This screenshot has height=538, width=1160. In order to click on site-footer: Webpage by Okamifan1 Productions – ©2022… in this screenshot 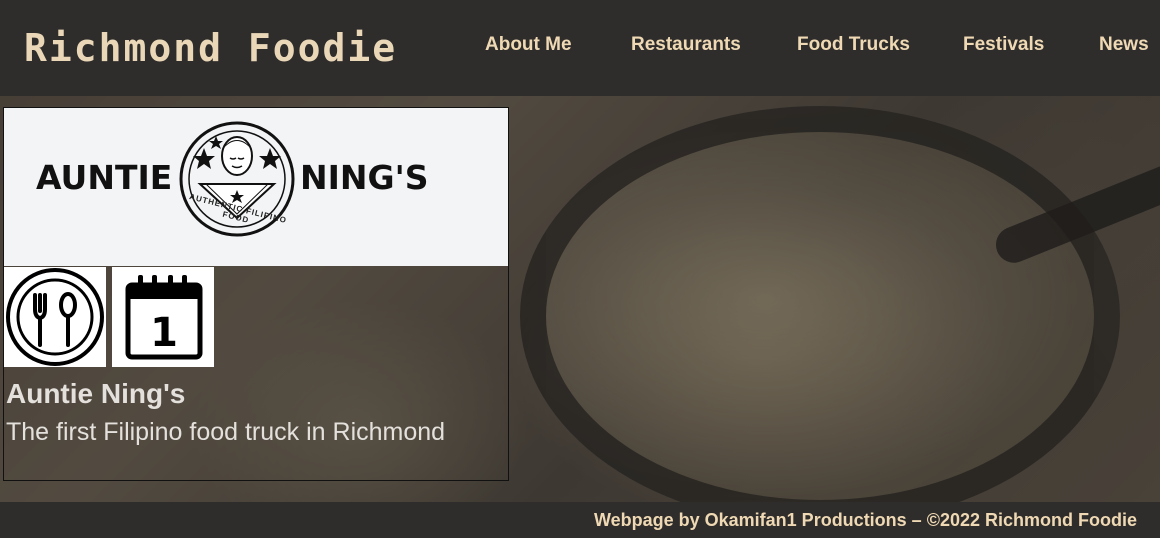, I will do `click(580, 520)`.